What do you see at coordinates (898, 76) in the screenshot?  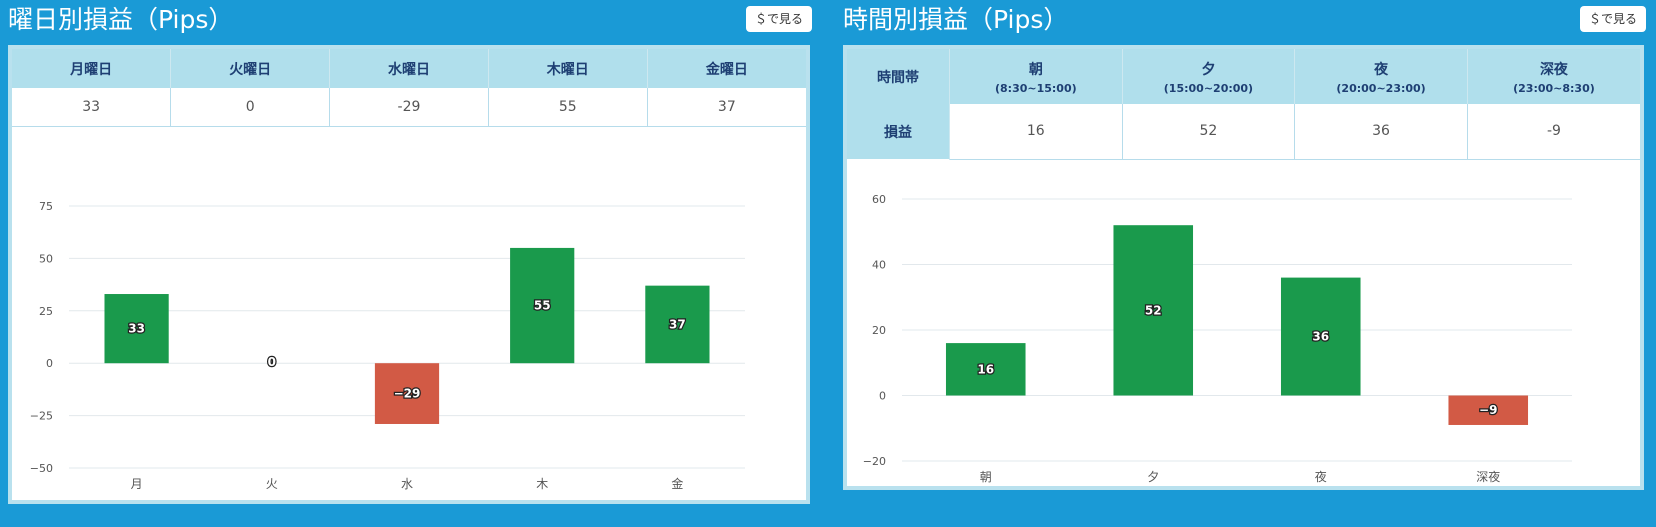 I see `hour-row-header-timeband: 時間帯` at bounding box center [898, 76].